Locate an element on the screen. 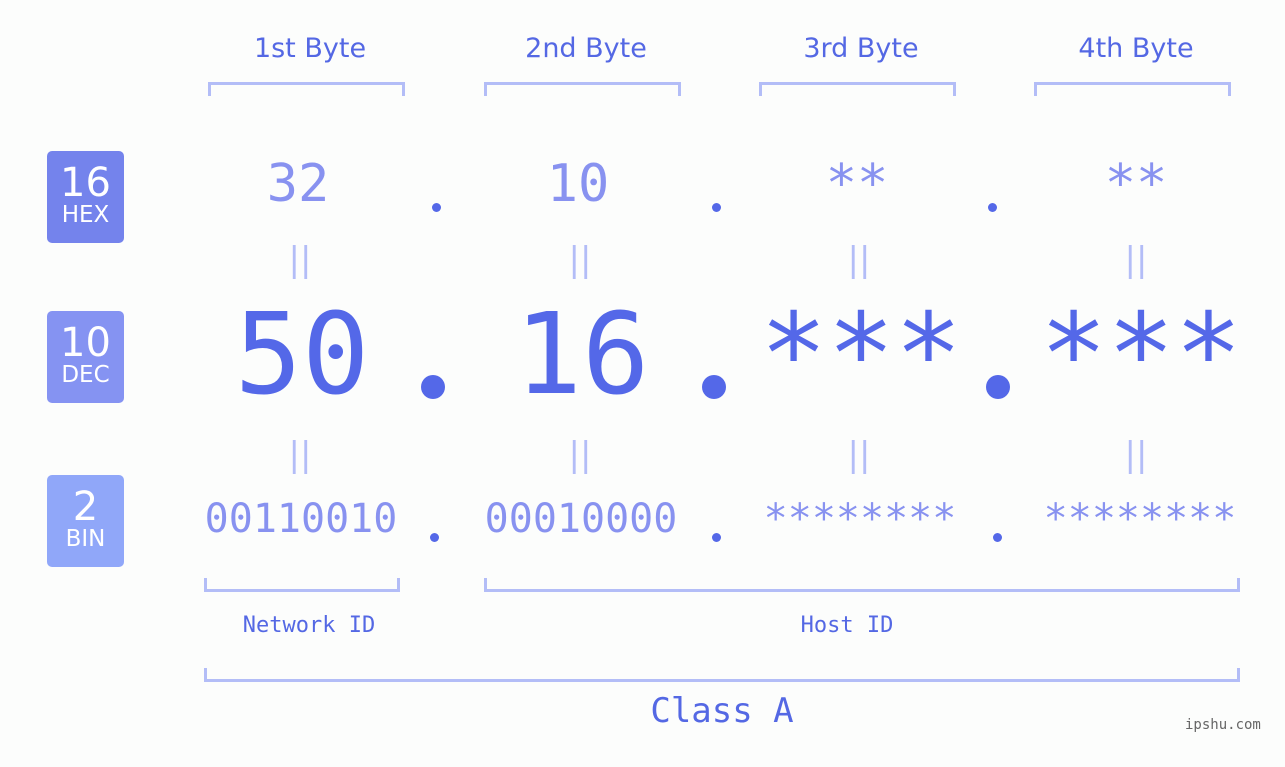 This screenshot has height=767, width=1285. dec-value-4: *** is located at coordinates (1141, 355).